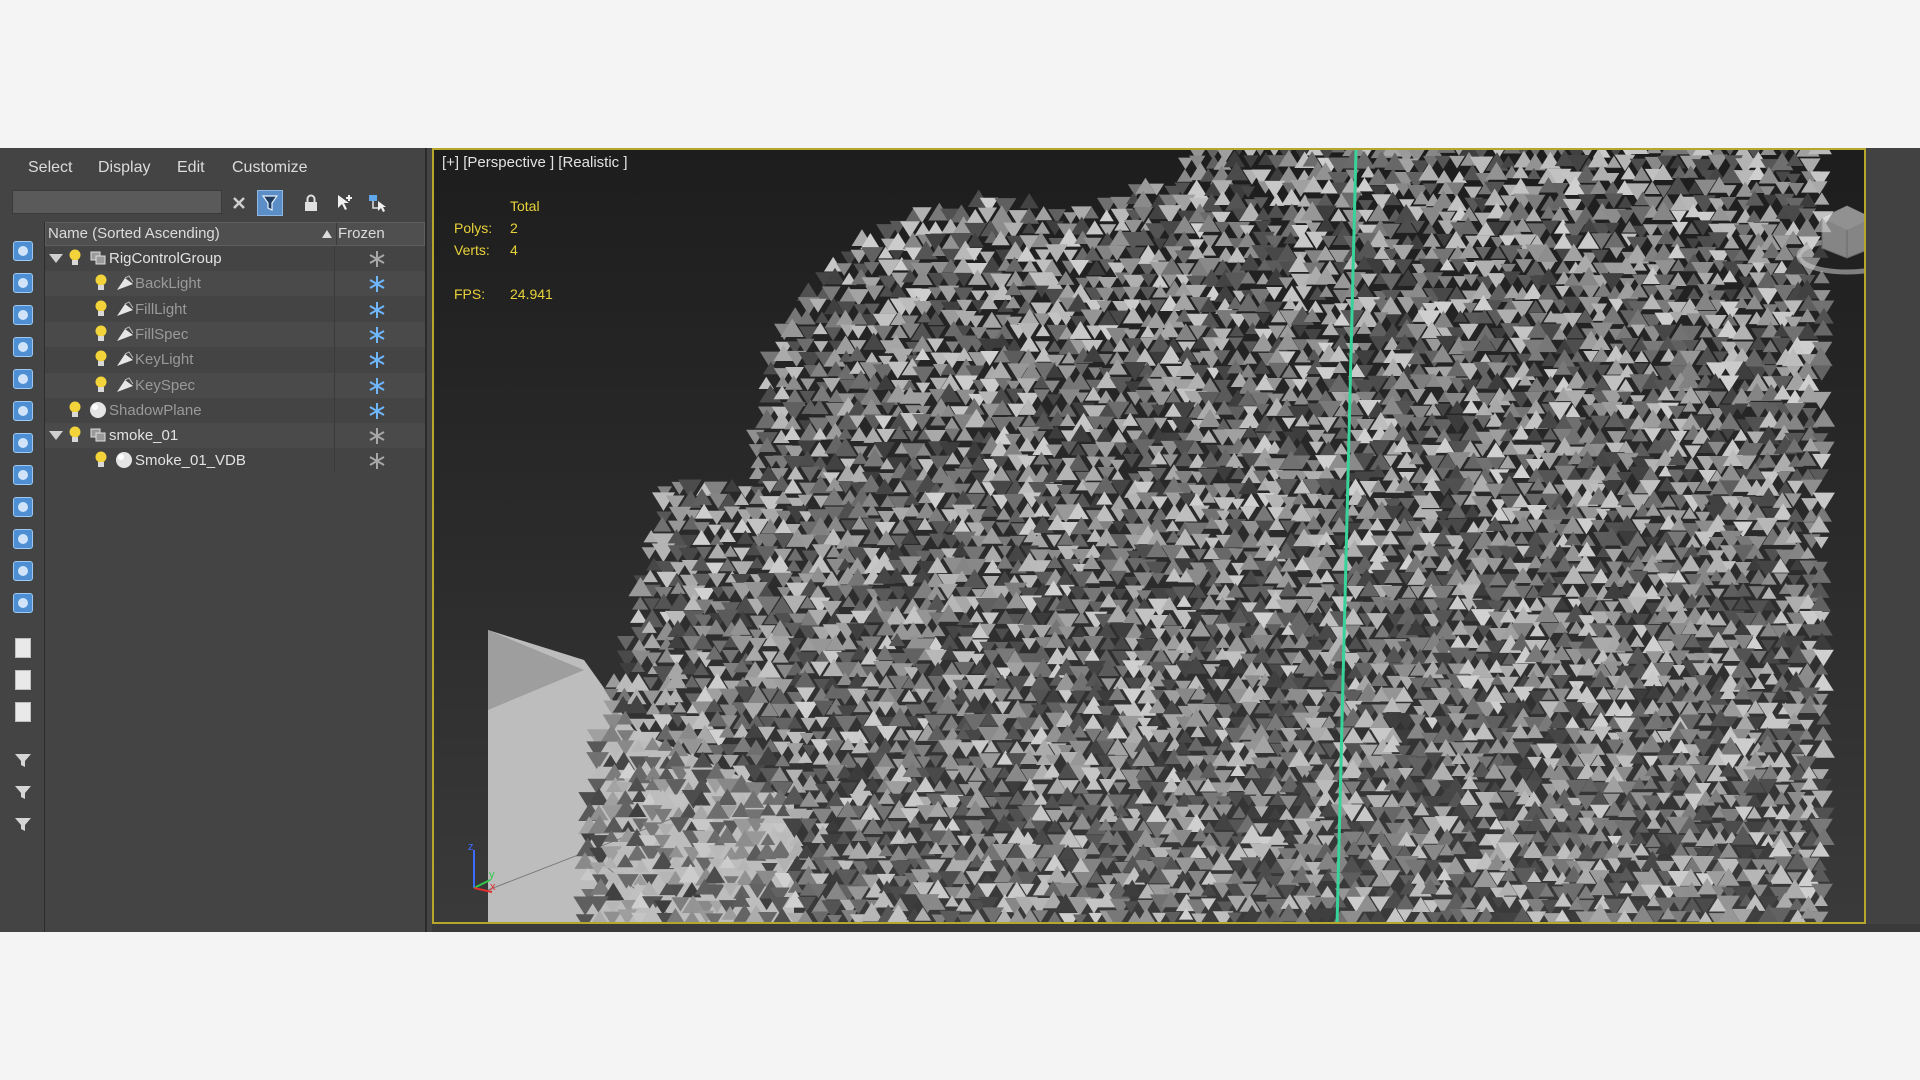 The image size is (1920, 1080). I want to click on tree-row: Smoke_01_VDB, so click(235, 461).